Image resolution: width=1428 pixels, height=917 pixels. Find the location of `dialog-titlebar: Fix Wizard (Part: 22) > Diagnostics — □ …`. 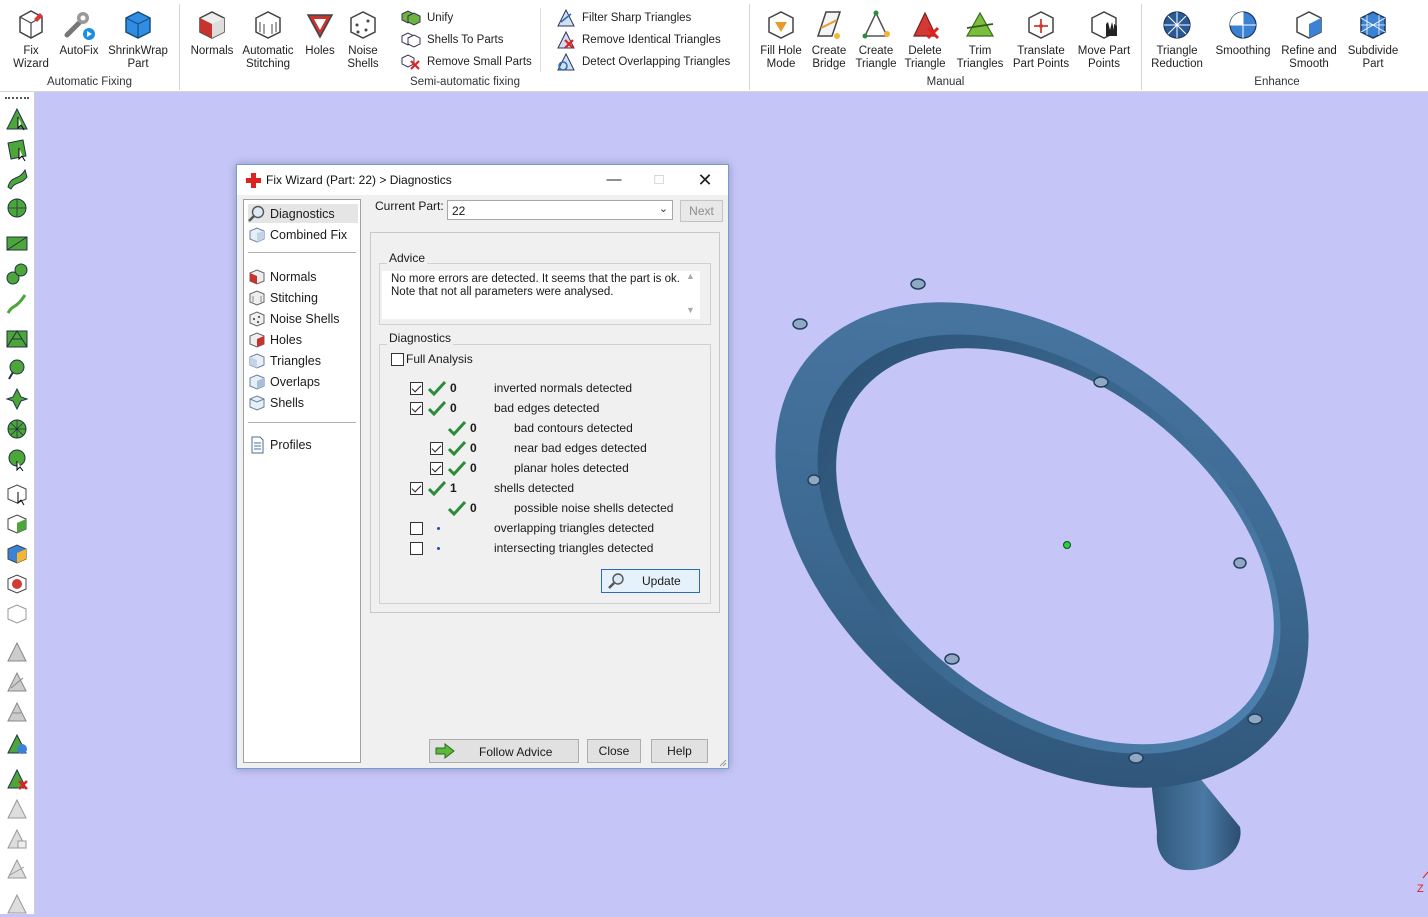

dialog-titlebar: Fix Wizard (Part: 22) > Diagnostics — □ … is located at coordinates (482, 180).